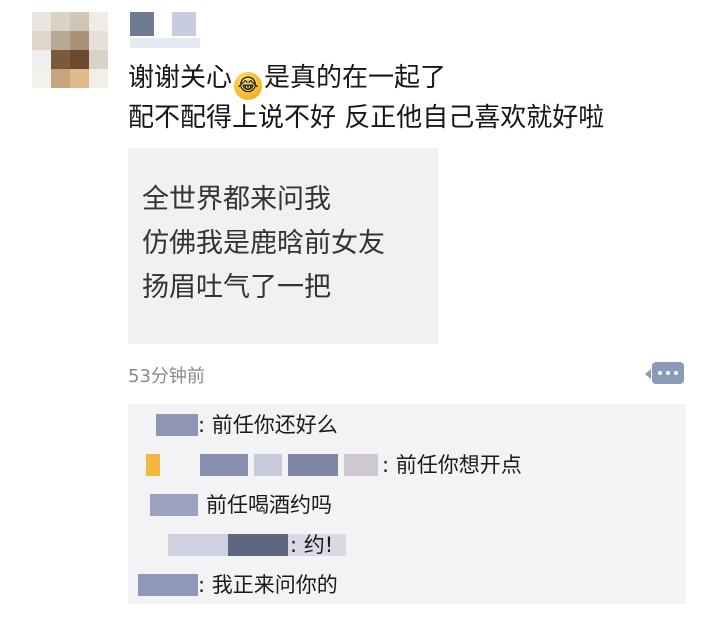  I want to click on post-timestamp: 53分钟前, so click(166, 376).